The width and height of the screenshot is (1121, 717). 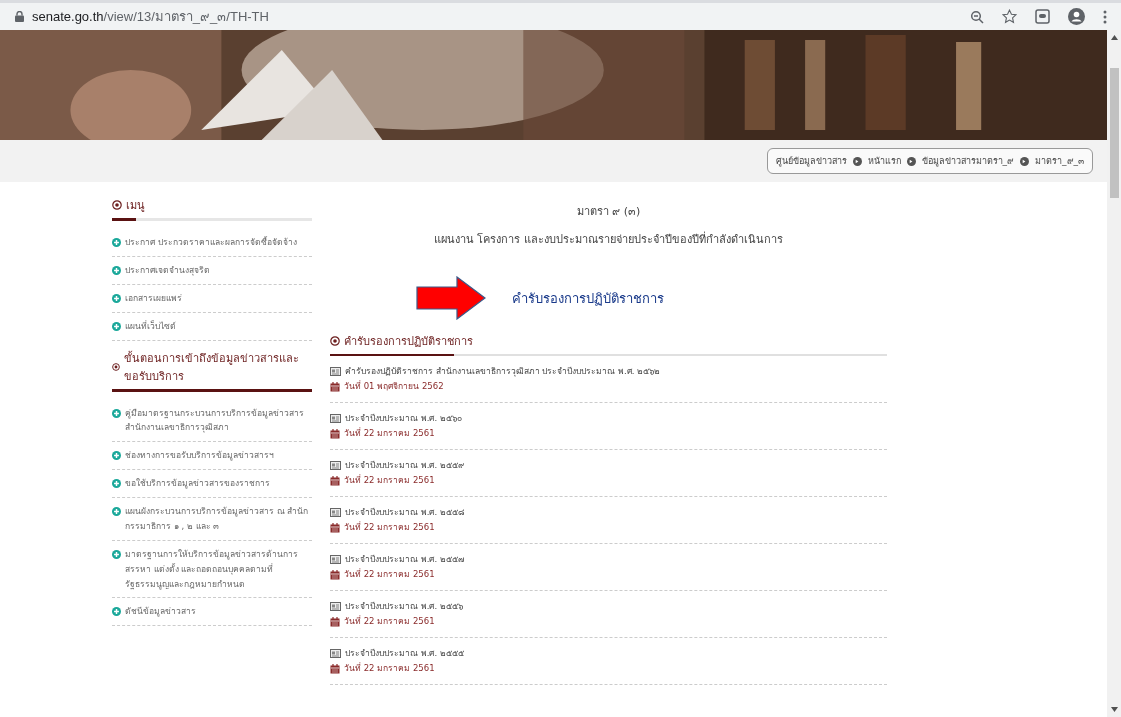 I want to click on profile-icon, so click(x=1076, y=16).